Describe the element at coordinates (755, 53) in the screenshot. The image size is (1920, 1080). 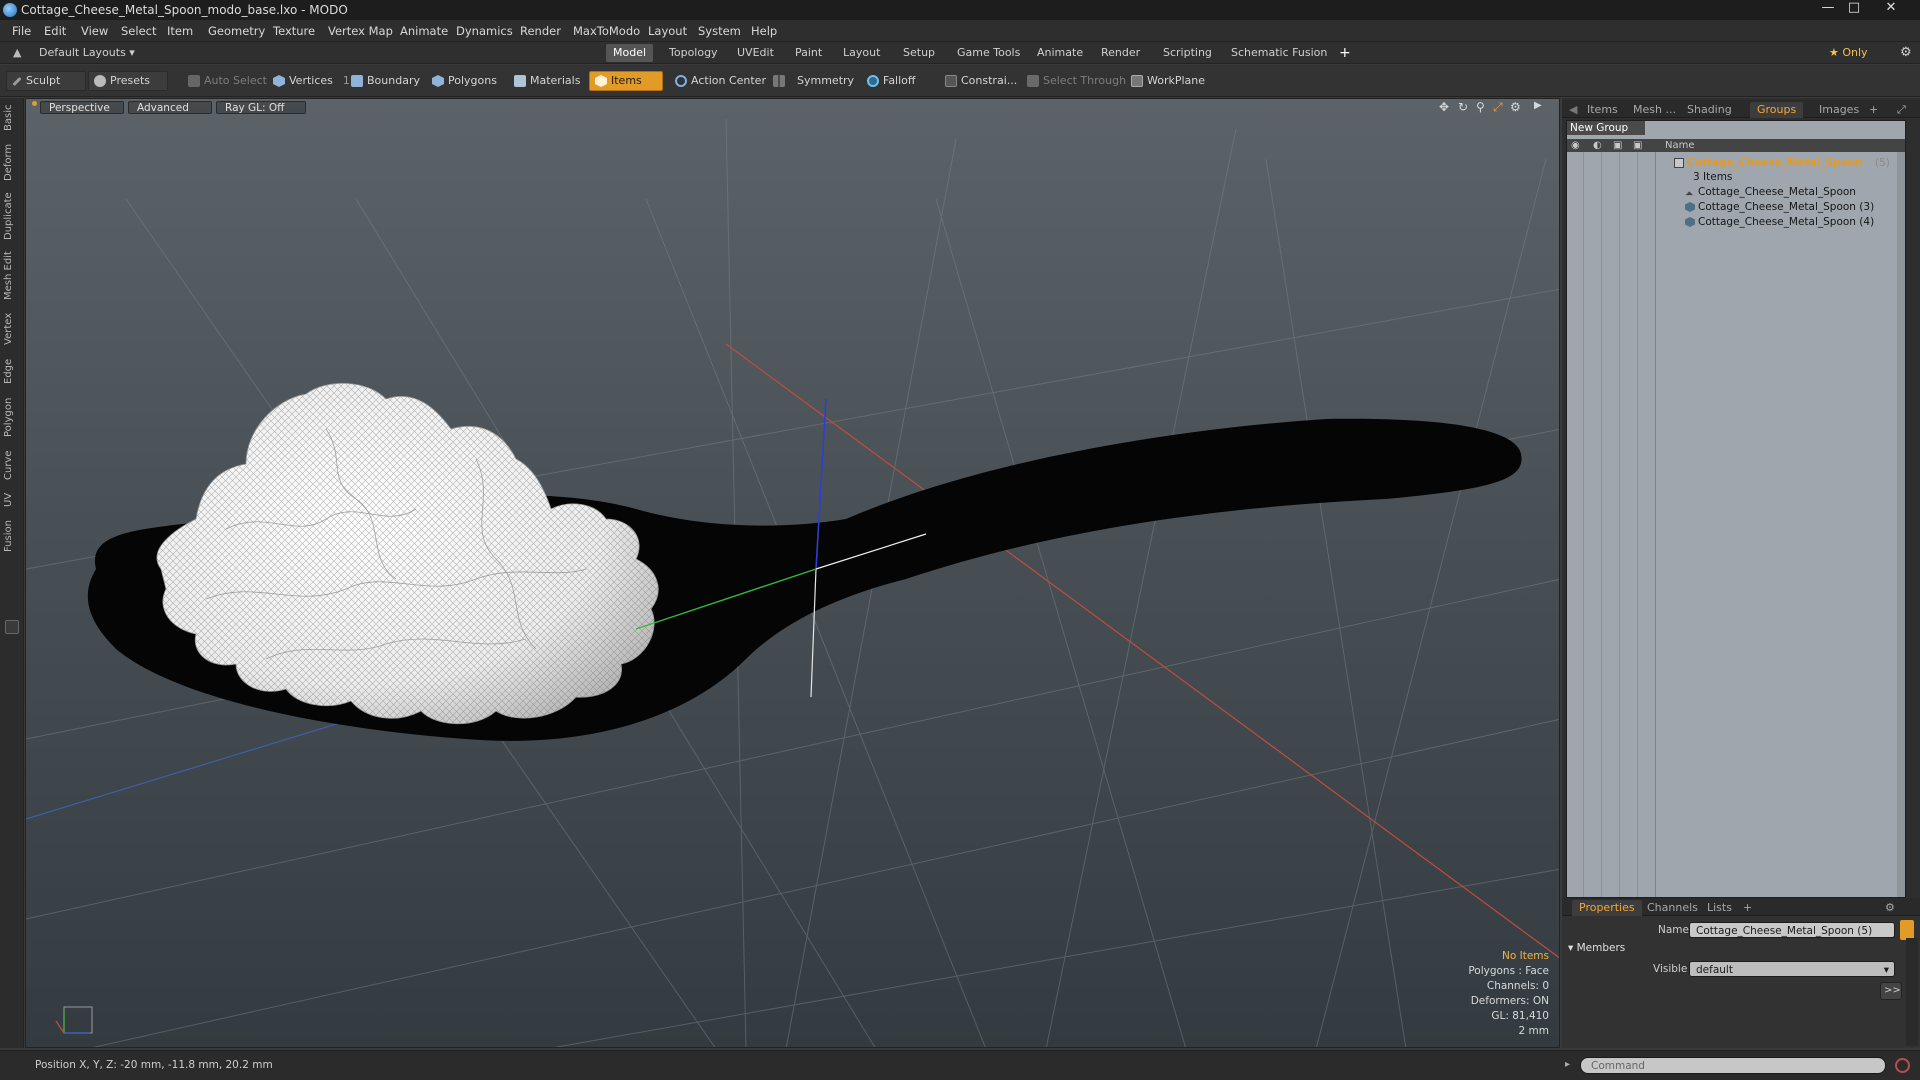
I see `layout-tab-uvedit: UVEdit` at that location.